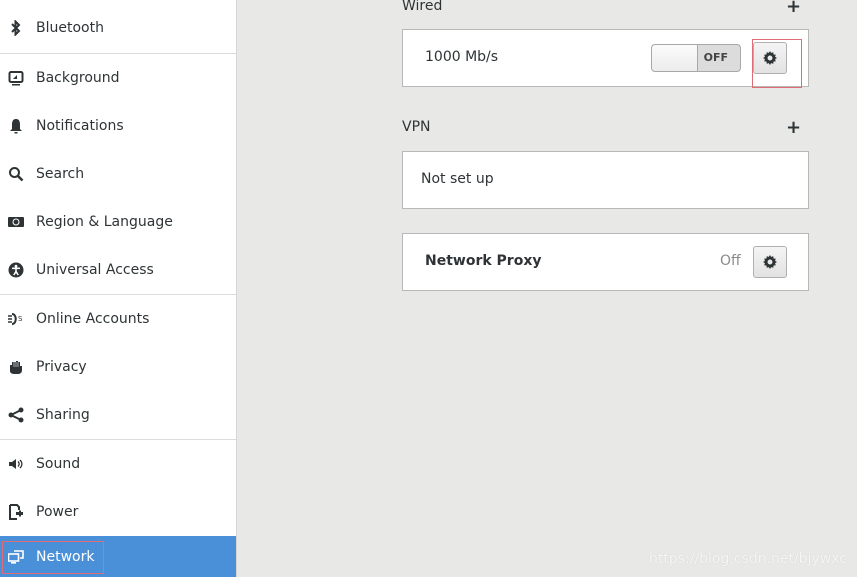 This screenshot has height=577, width=857. What do you see at coordinates (118, 367) in the screenshot?
I see `sidebar-item-privacy: Privacy` at bounding box center [118, 367].